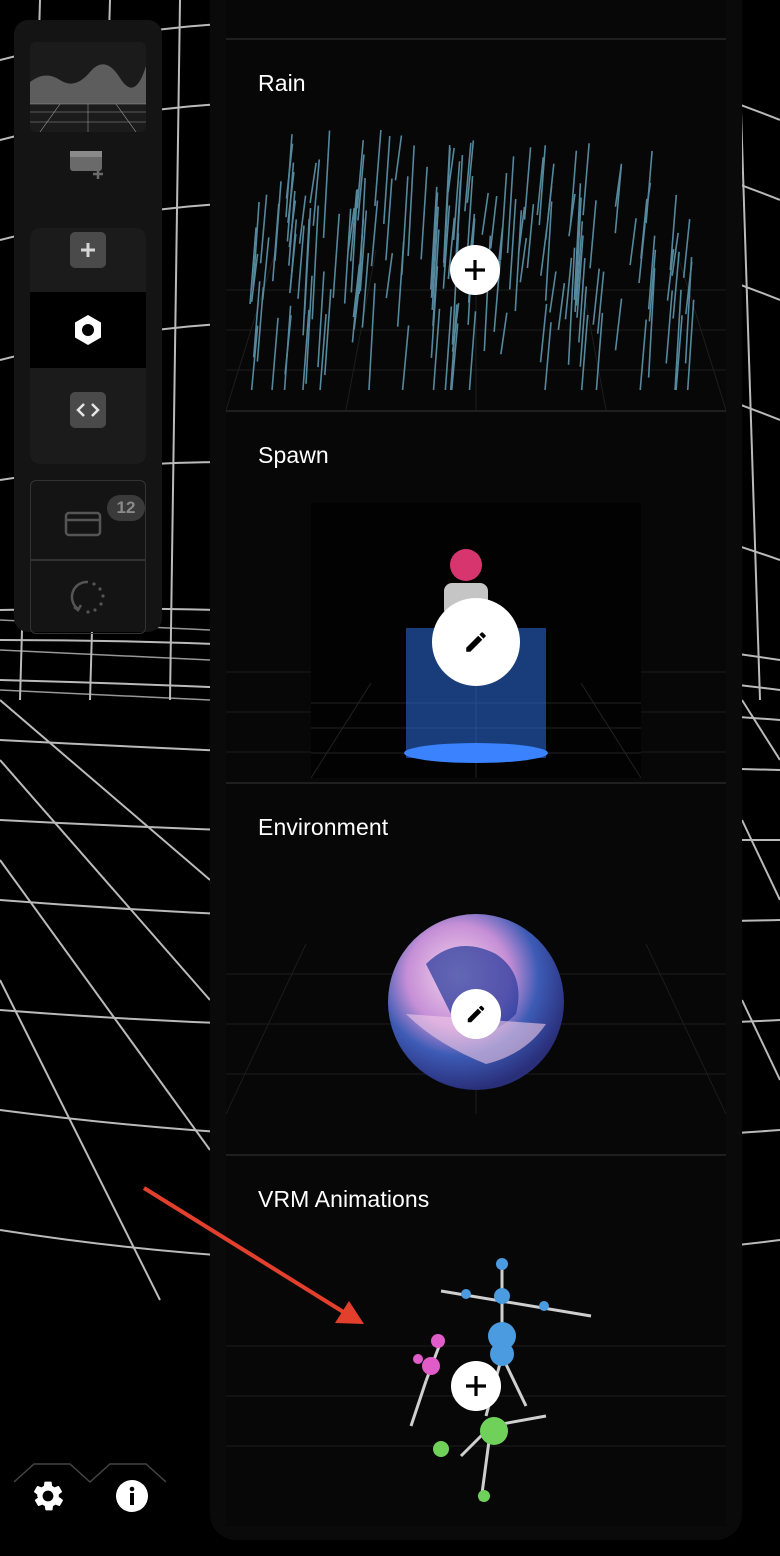 The height and width of the screenshot is (1556, 780). I want to click on hexagon-icon, so click(88, 330).